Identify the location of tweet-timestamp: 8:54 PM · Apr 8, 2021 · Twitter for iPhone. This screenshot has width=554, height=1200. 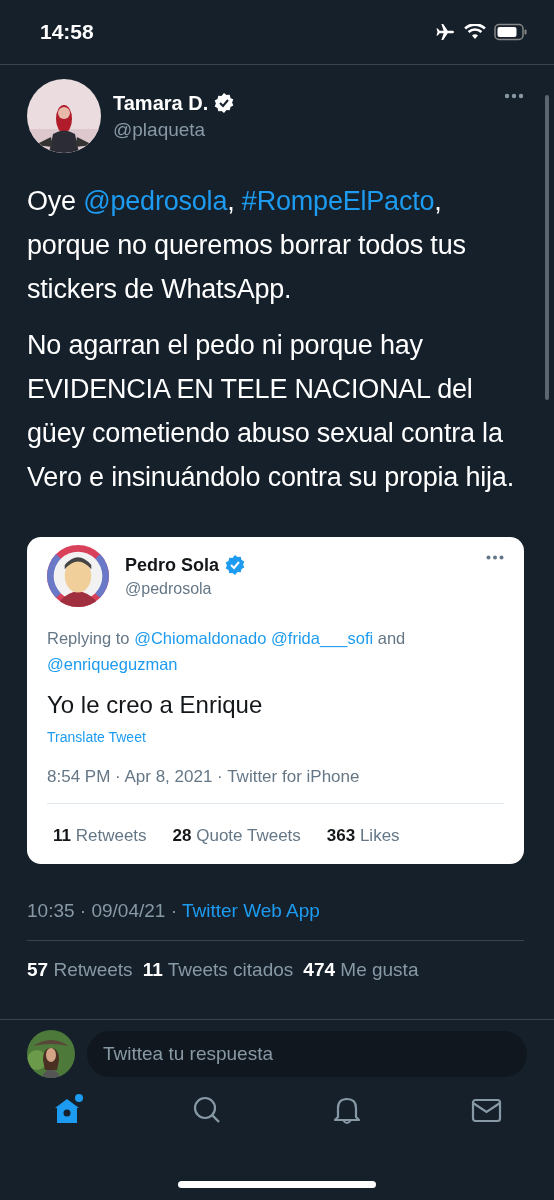
(204, 777).